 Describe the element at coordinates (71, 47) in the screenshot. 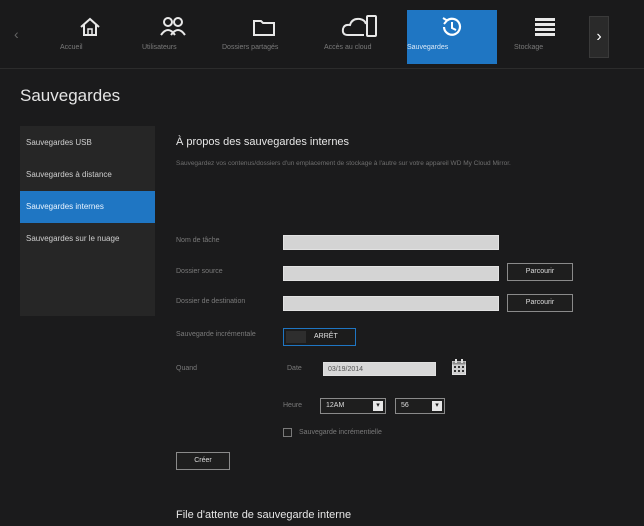

I see `nav-item-label: Accueil` at that location.